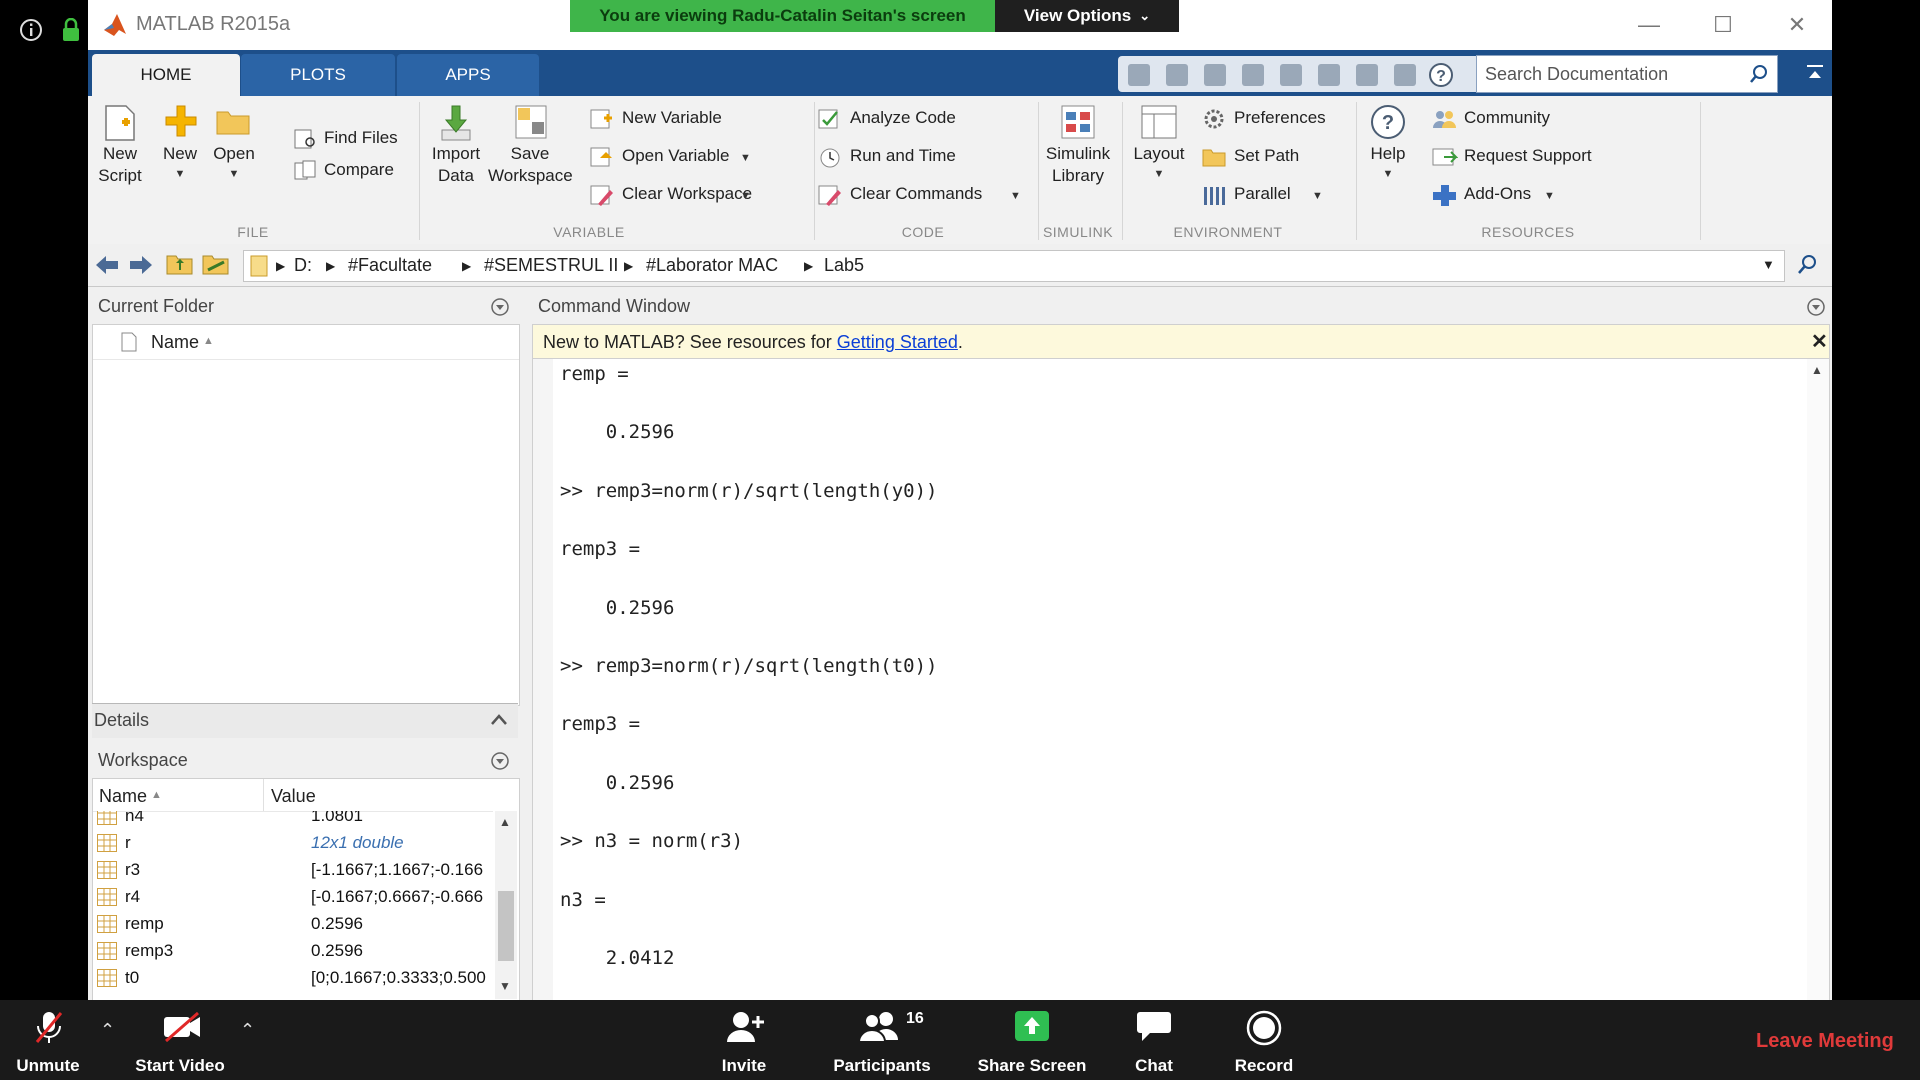  What do you see at coordinates (31, 30) in the screenshot?
I see `info-icon` at bounding box center [31, 30].